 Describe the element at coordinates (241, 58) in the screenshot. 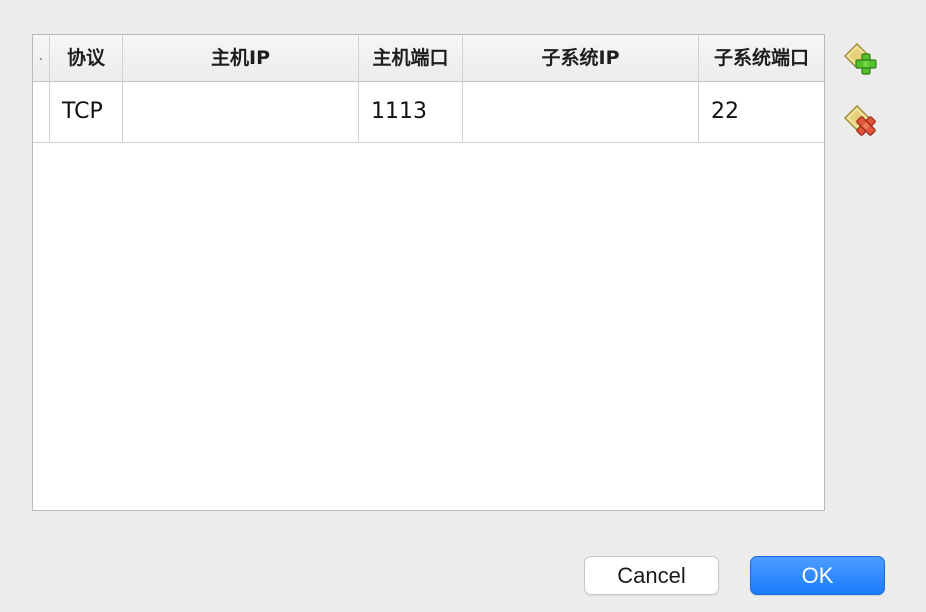

I see `header-host-ip: 主机IP` at that location.